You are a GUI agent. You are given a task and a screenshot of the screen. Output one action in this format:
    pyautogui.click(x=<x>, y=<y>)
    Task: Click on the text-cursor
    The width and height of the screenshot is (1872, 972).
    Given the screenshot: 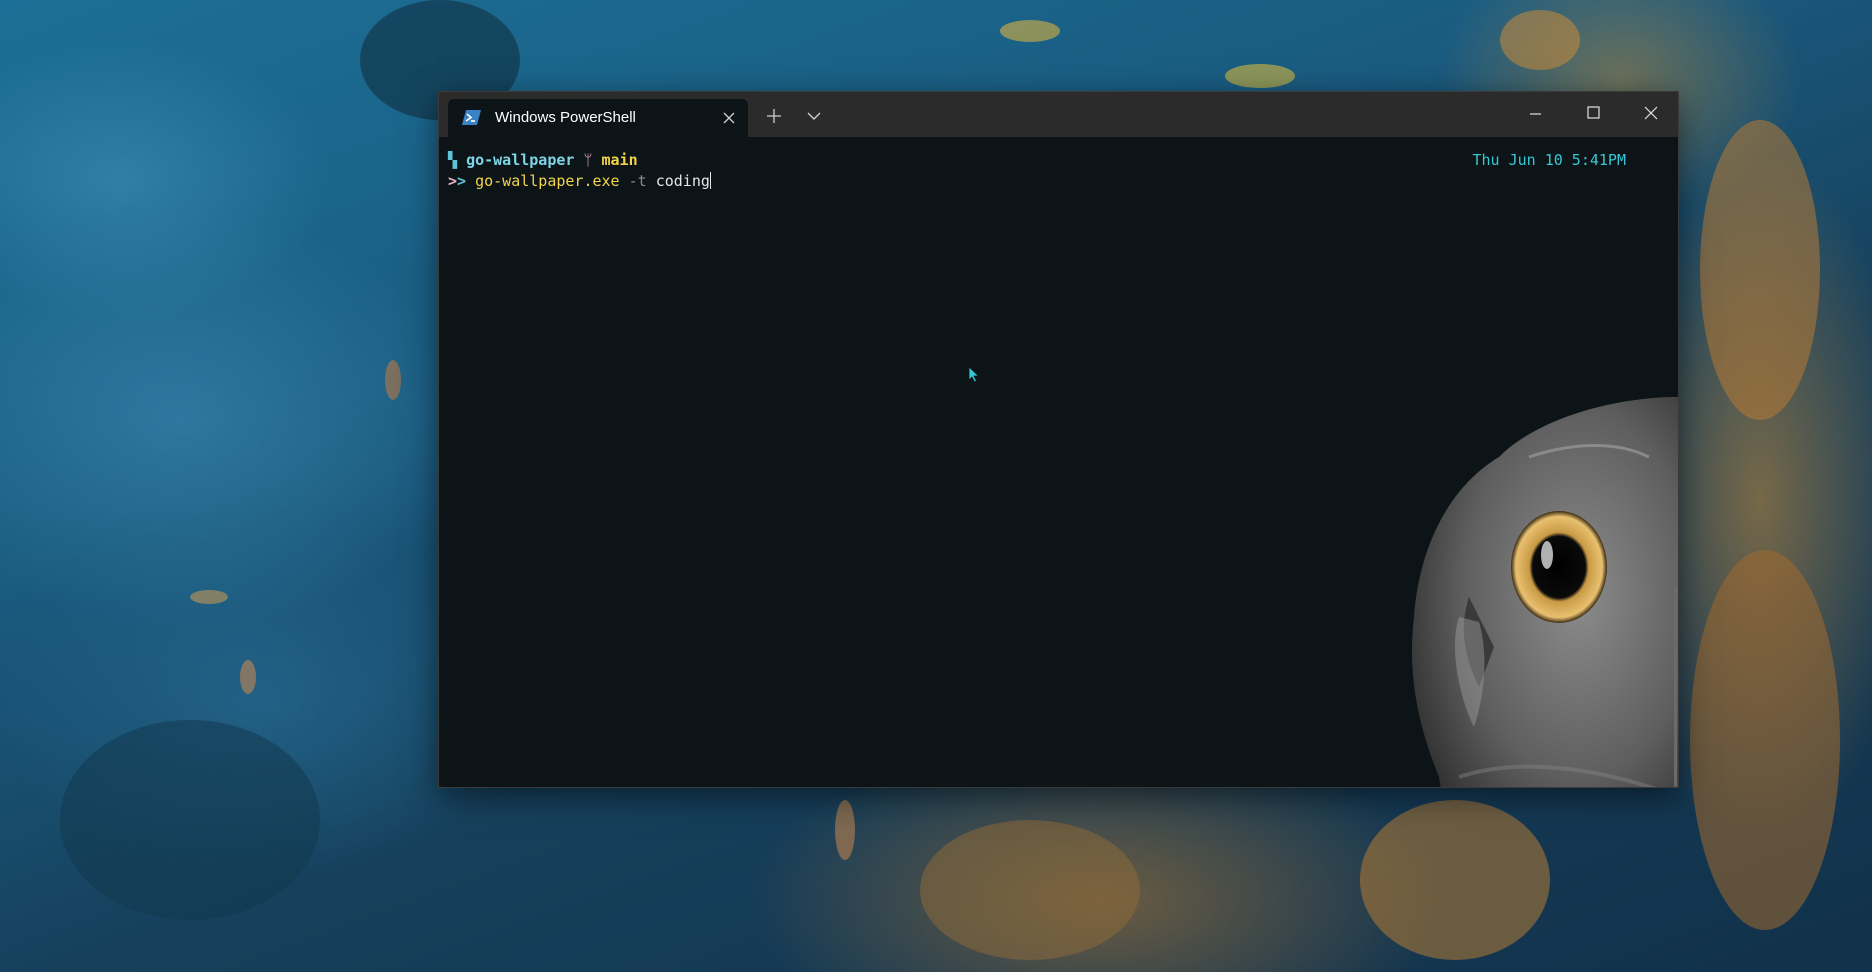 What is the action you would take?
    pyautogui.click(x=710, y=180)
    